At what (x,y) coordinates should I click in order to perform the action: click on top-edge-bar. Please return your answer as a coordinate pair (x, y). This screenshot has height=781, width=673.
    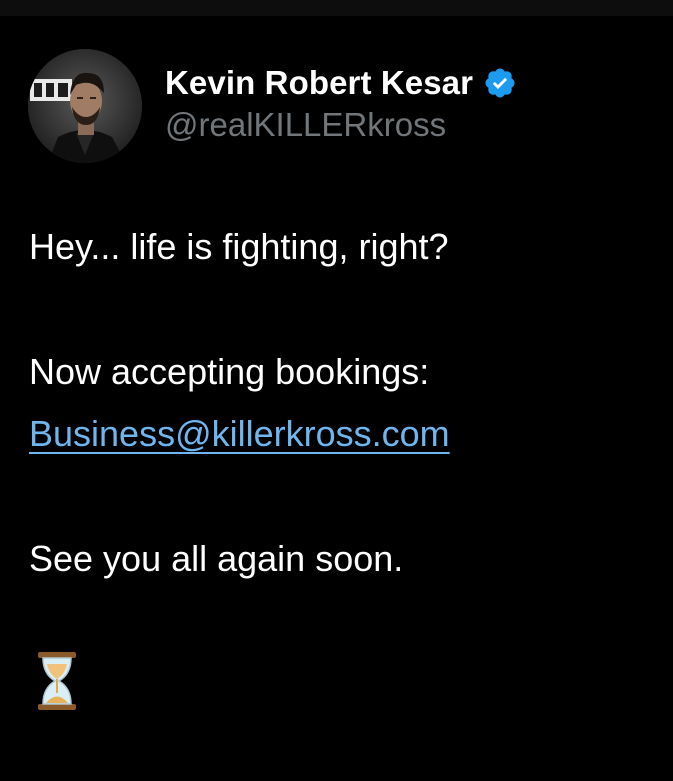
    Looking at the image, I should click on (336, 8).